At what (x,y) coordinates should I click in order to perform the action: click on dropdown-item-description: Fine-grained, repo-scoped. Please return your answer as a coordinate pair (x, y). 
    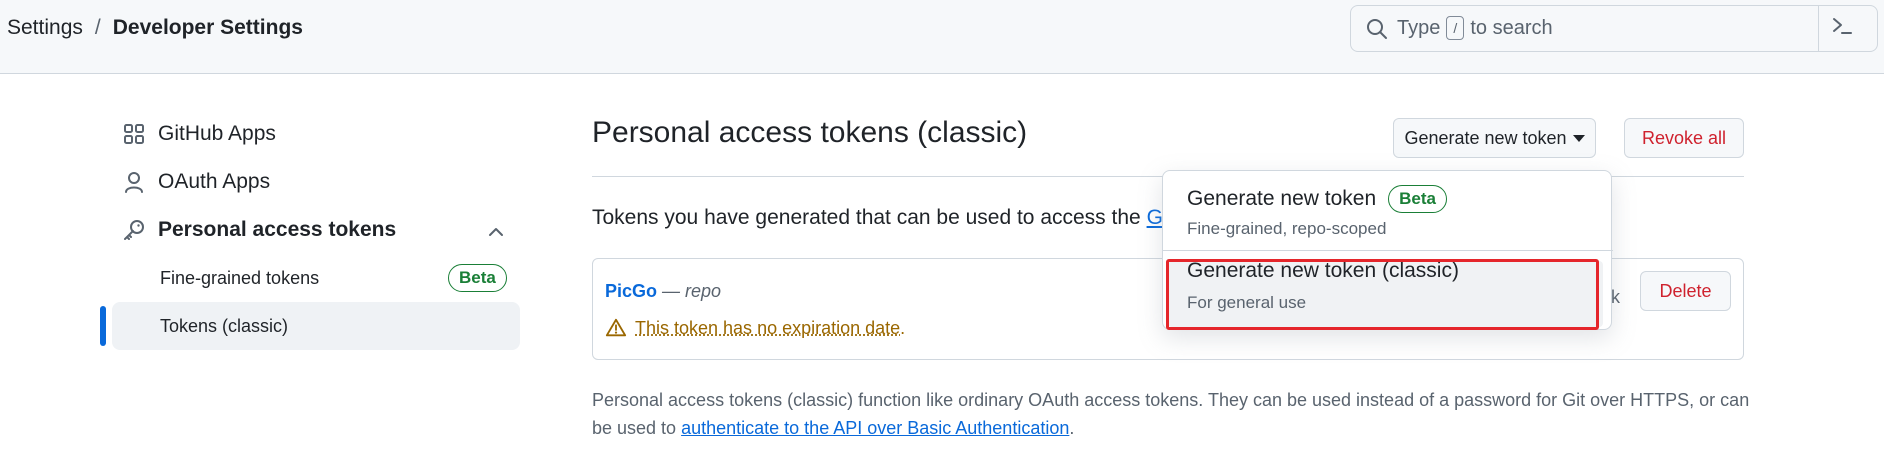
    Looking at the image, I should click on (1287, 228).